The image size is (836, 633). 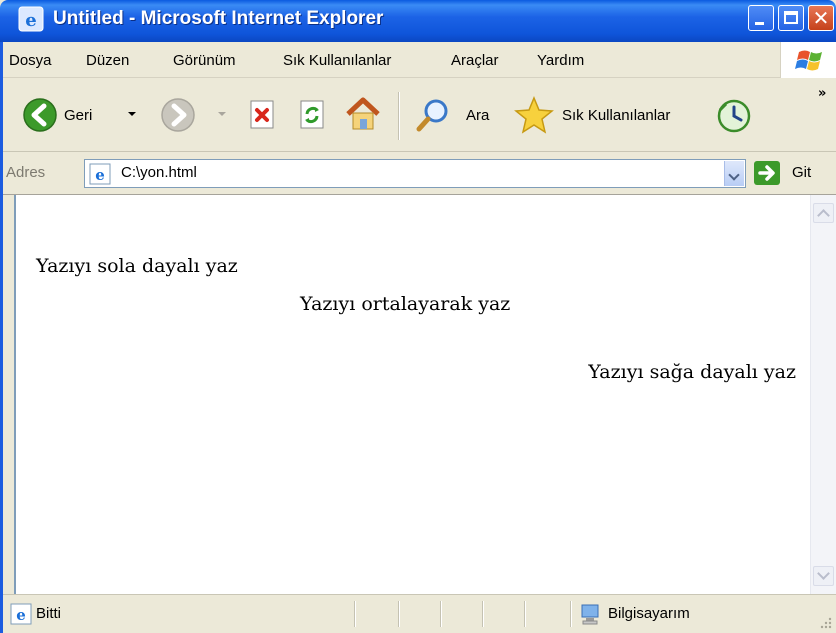 What do you see at coordinates (823, 213) in the screenshot?
I see `scroll-up-icon` at bounding box center [823, 213].